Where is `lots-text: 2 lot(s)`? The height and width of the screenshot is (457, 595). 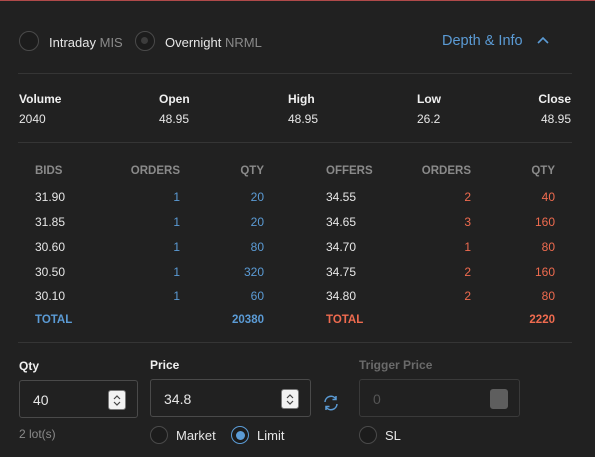 lots-text: 2 lot(s) is located at coordinates (37, 434).